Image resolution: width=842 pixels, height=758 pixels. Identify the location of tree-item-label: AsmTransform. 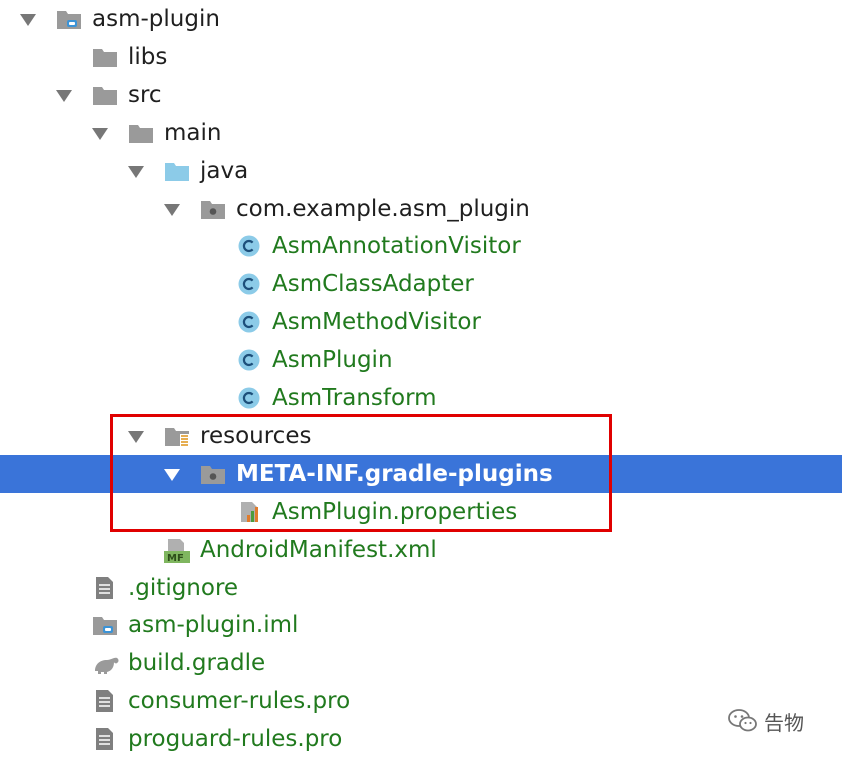
(354, 398).